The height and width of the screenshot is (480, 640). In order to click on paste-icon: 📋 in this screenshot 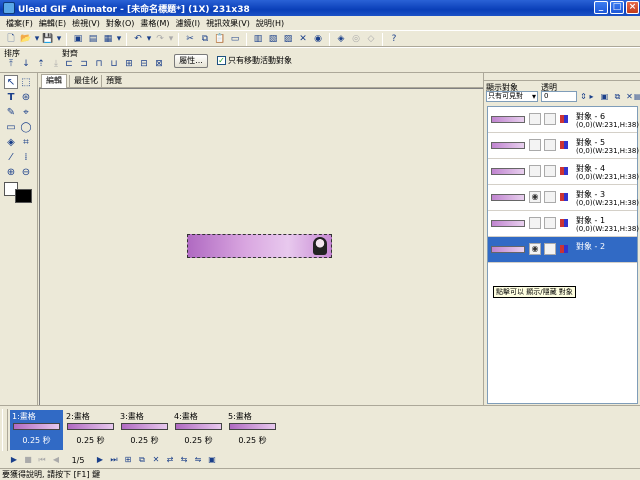, I will do `click(220, 39)`.